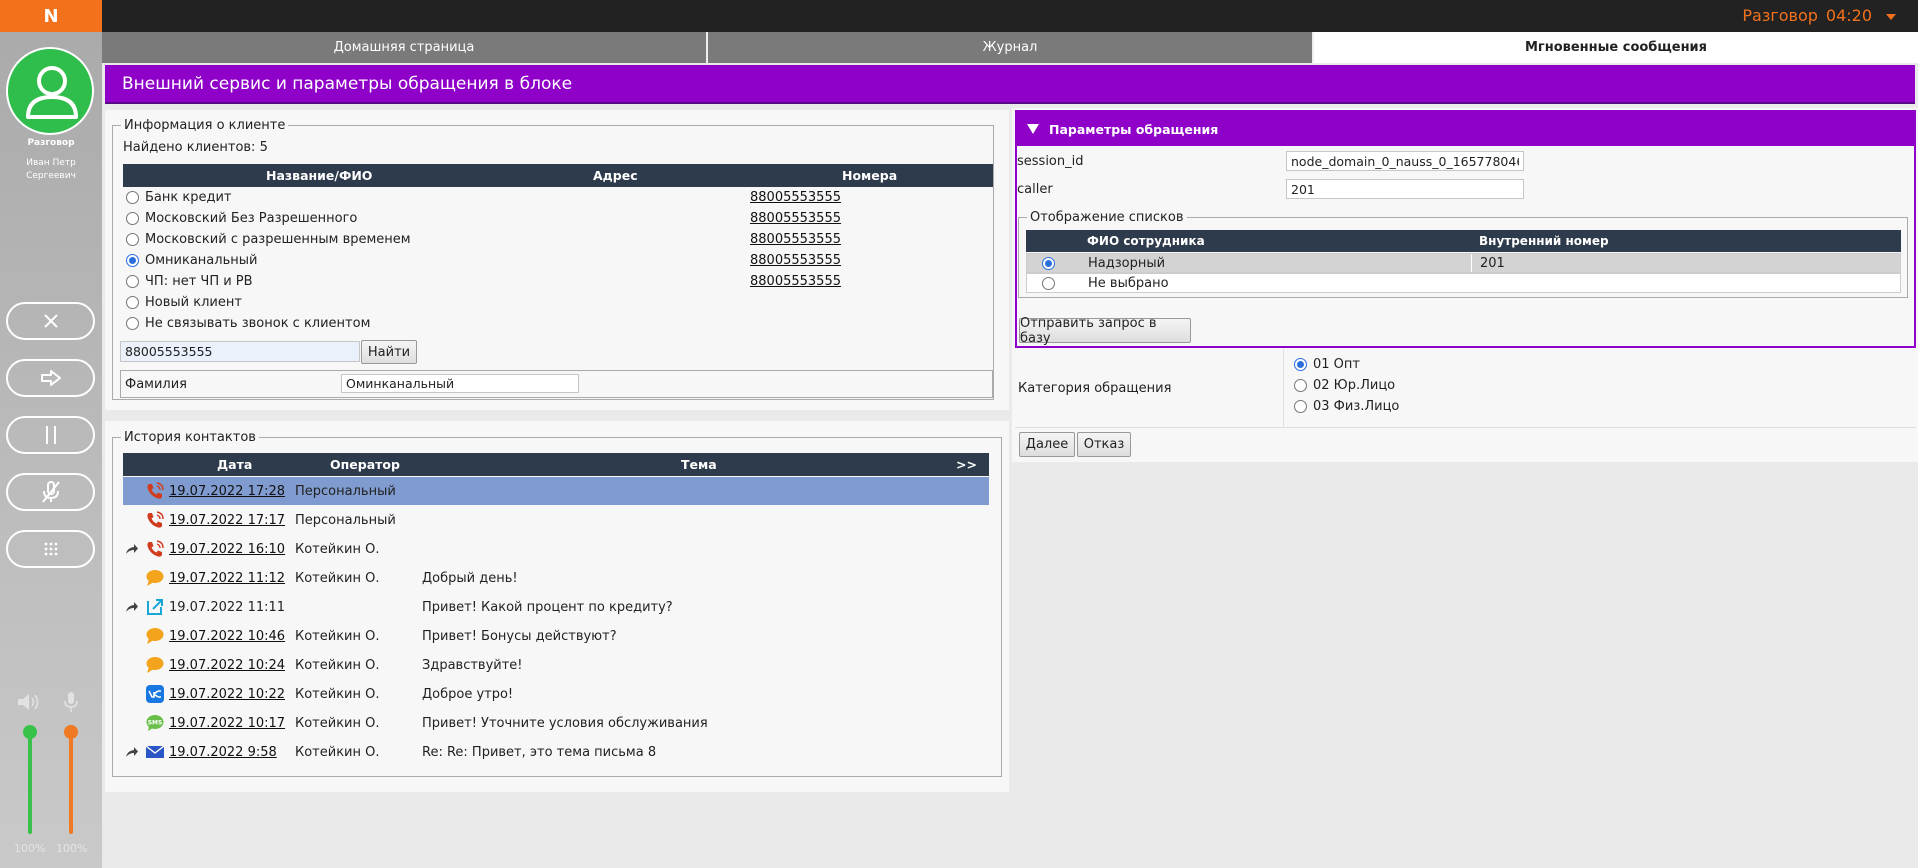  I want to click on lists-row-name: Не выбрано, so click(1128, 283).